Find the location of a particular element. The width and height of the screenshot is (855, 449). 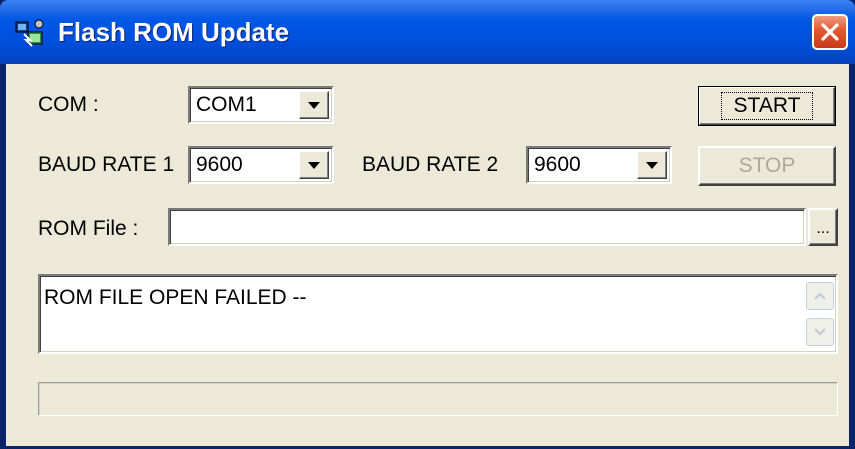

com-port-select: COM1 is located at coordinates (261, 105).